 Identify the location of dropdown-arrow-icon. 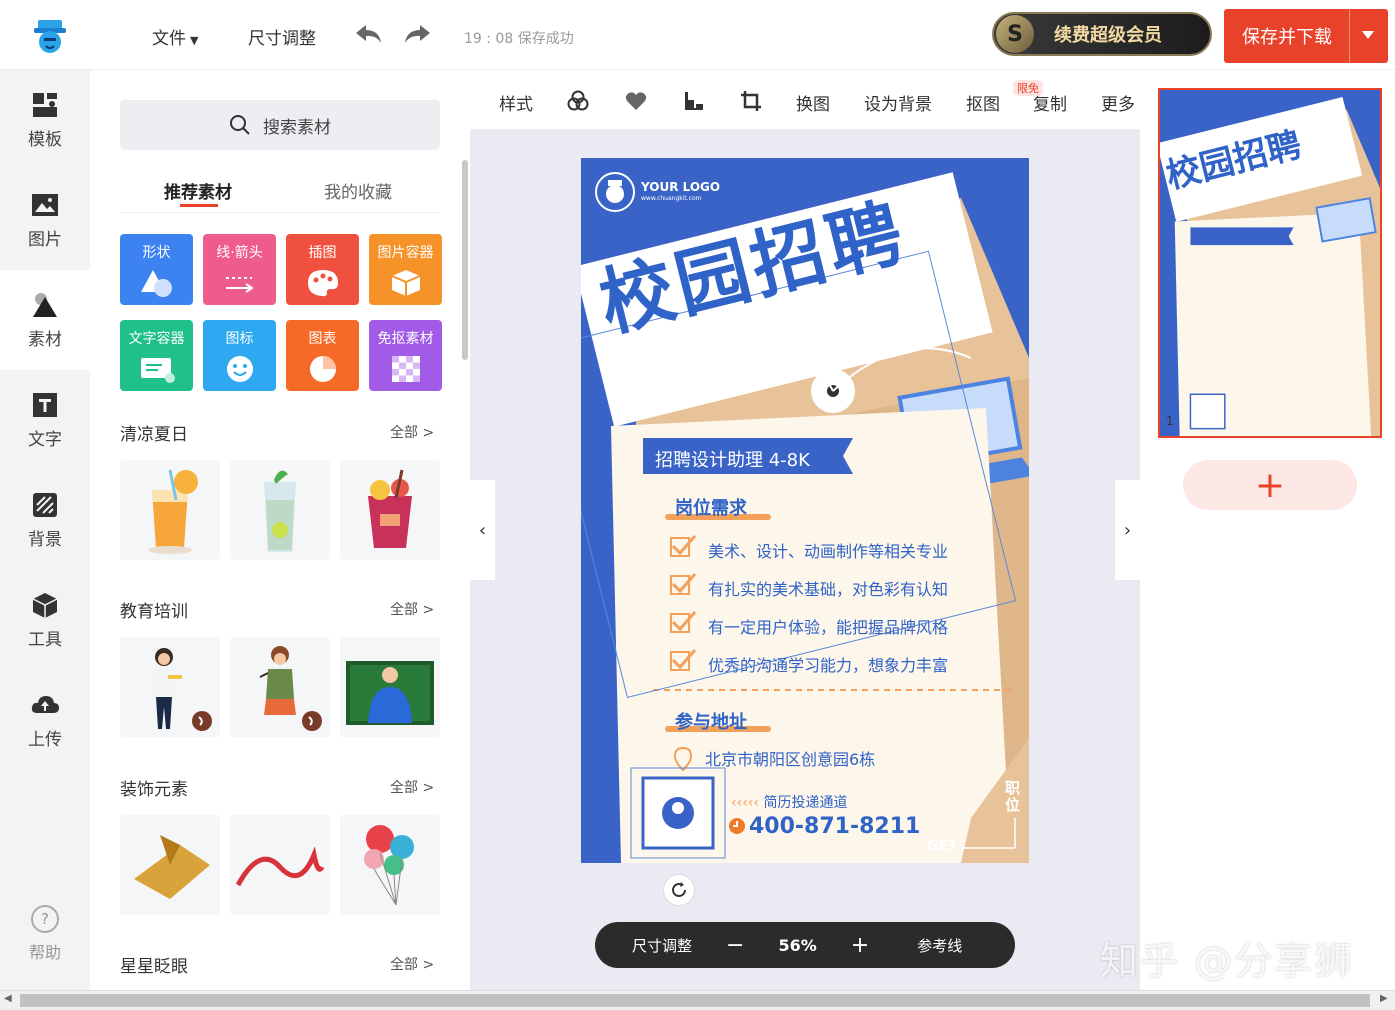
(1368, 35).